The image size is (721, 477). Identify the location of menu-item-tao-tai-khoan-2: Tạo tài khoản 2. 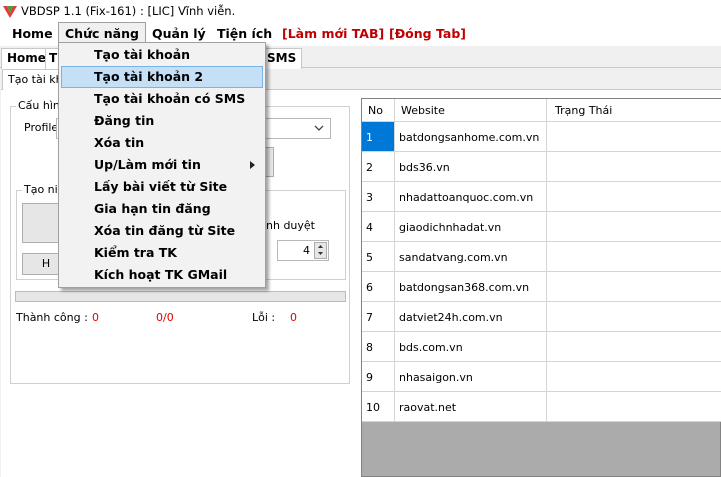
(162, 77).